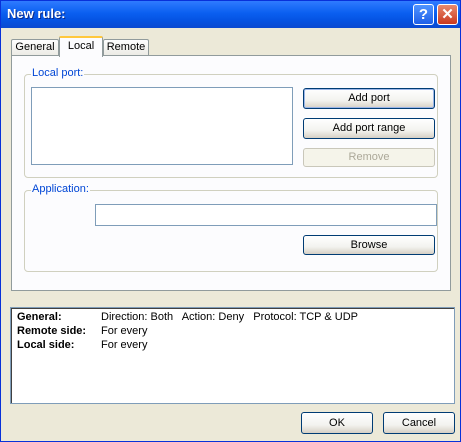 The image size is (461, 442). Describe the element at coordinates (60, 189) in the screenshot. I see `application-legend: Application:` at that location.